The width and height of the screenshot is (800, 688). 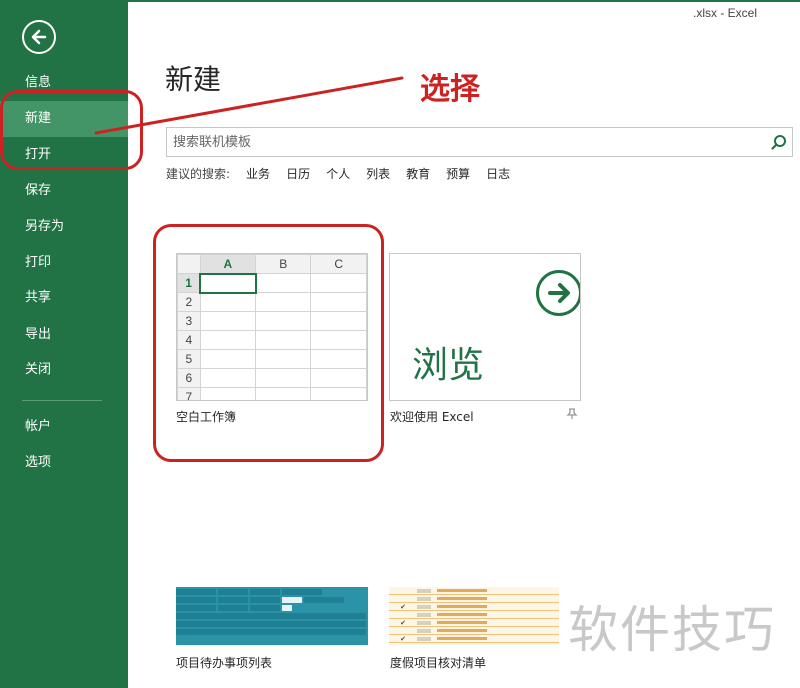 I want to click on sidebar-divider, so click(x=62, y=400).